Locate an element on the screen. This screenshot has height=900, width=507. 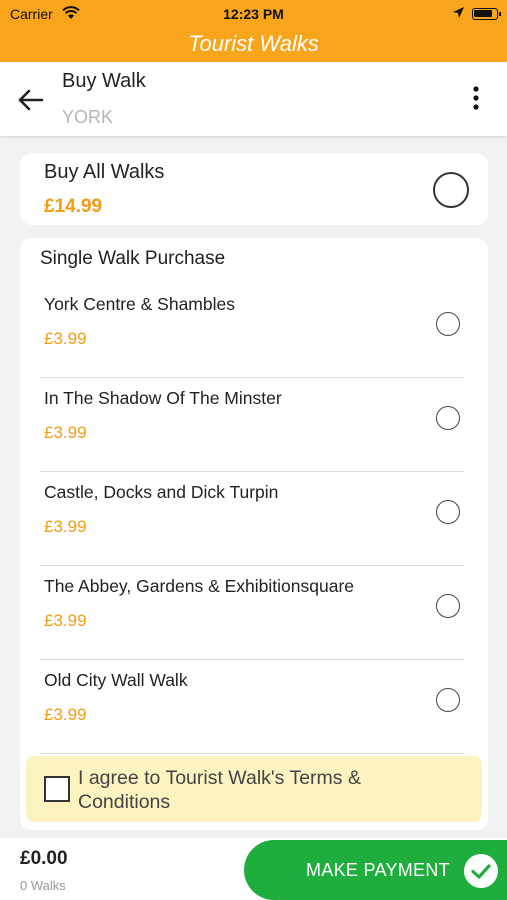
walk-name: Old City Wall Walk is located at coordinates (116, 680).